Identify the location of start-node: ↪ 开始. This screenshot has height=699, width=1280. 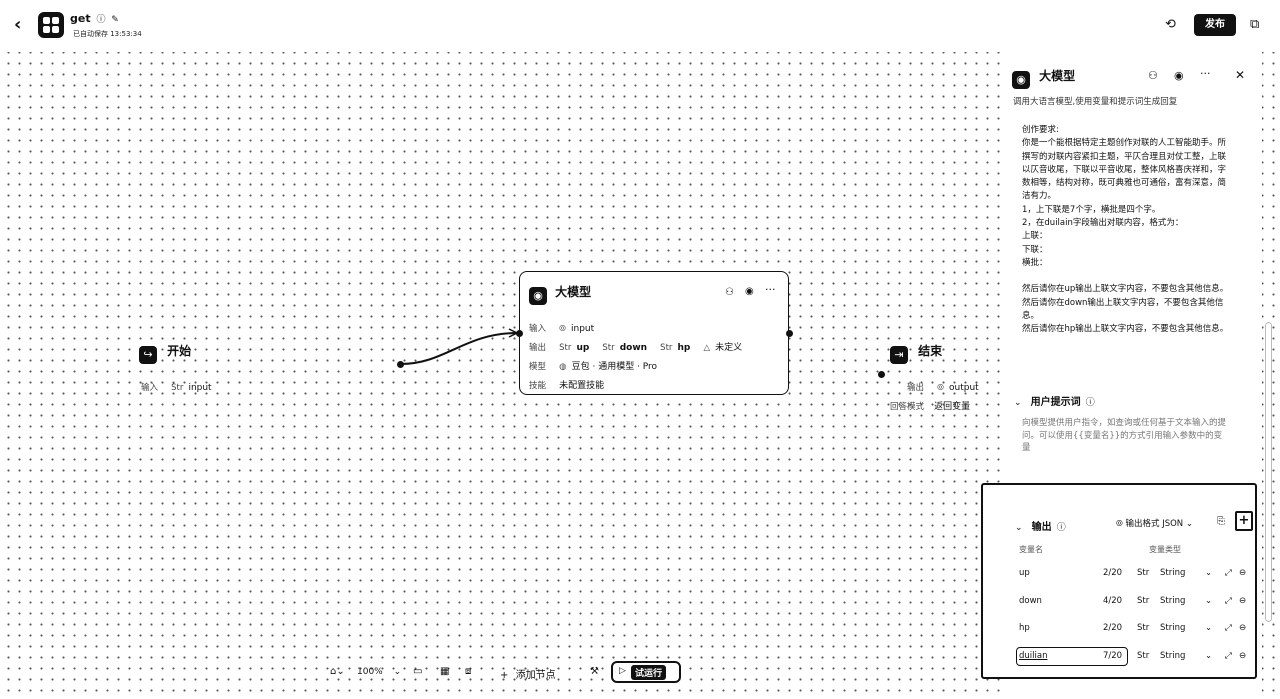
(165, 353).